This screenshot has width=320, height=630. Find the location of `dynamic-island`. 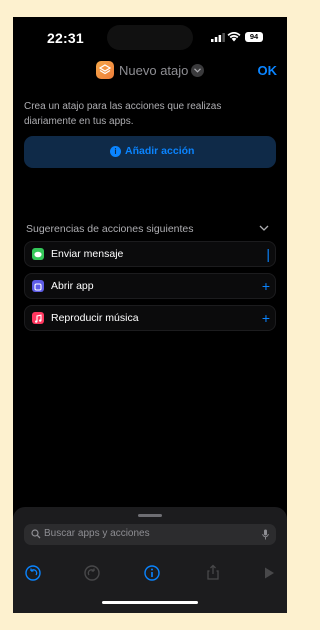

dynamic-island is located at coordinates (150, 37).